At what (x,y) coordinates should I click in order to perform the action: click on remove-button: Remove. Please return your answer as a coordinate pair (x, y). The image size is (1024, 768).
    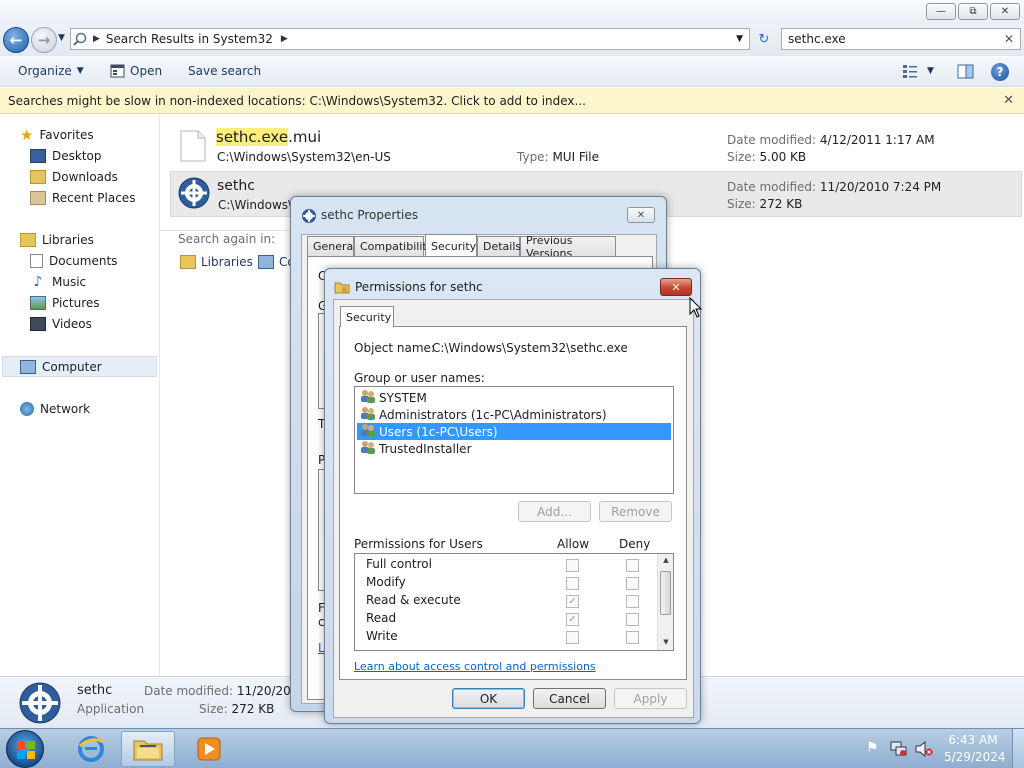
    Looking at the image, I should click on (635, 511).